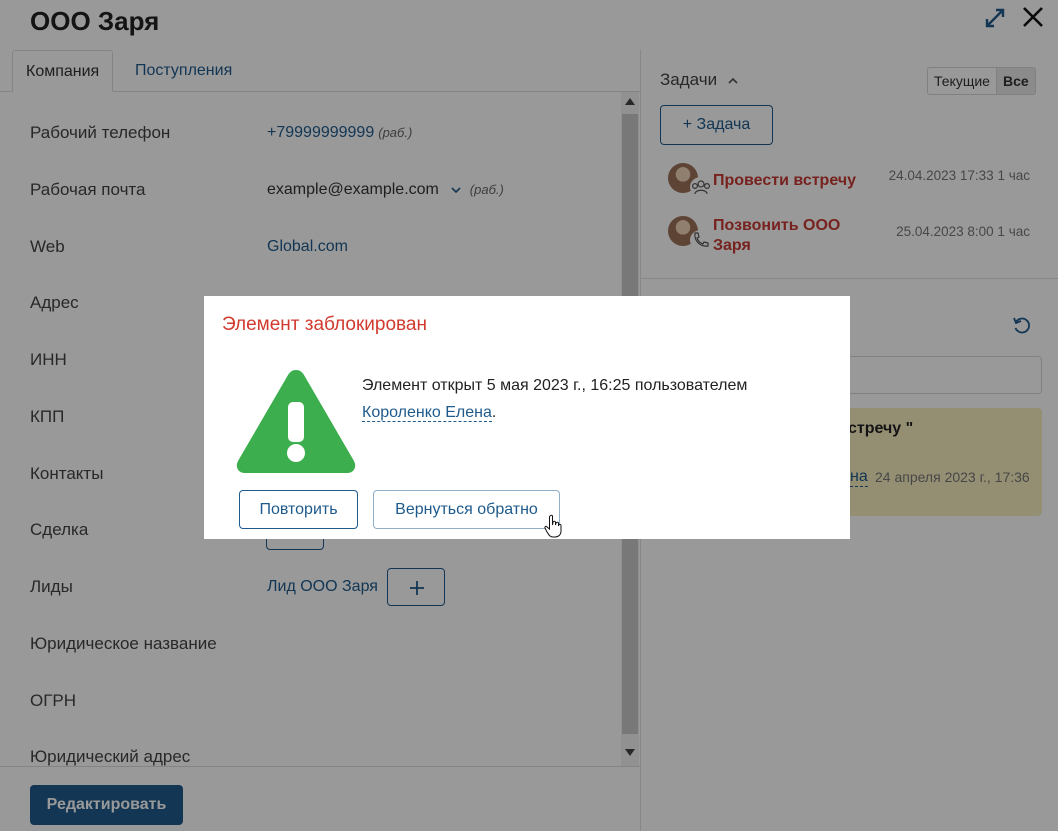 This screenshot has width=1058, height=831. What do you see at coordinates (466, 509) in the screenshot?
I see `go-back-button: Вернуться обратно` at bounding box center [466, 509].